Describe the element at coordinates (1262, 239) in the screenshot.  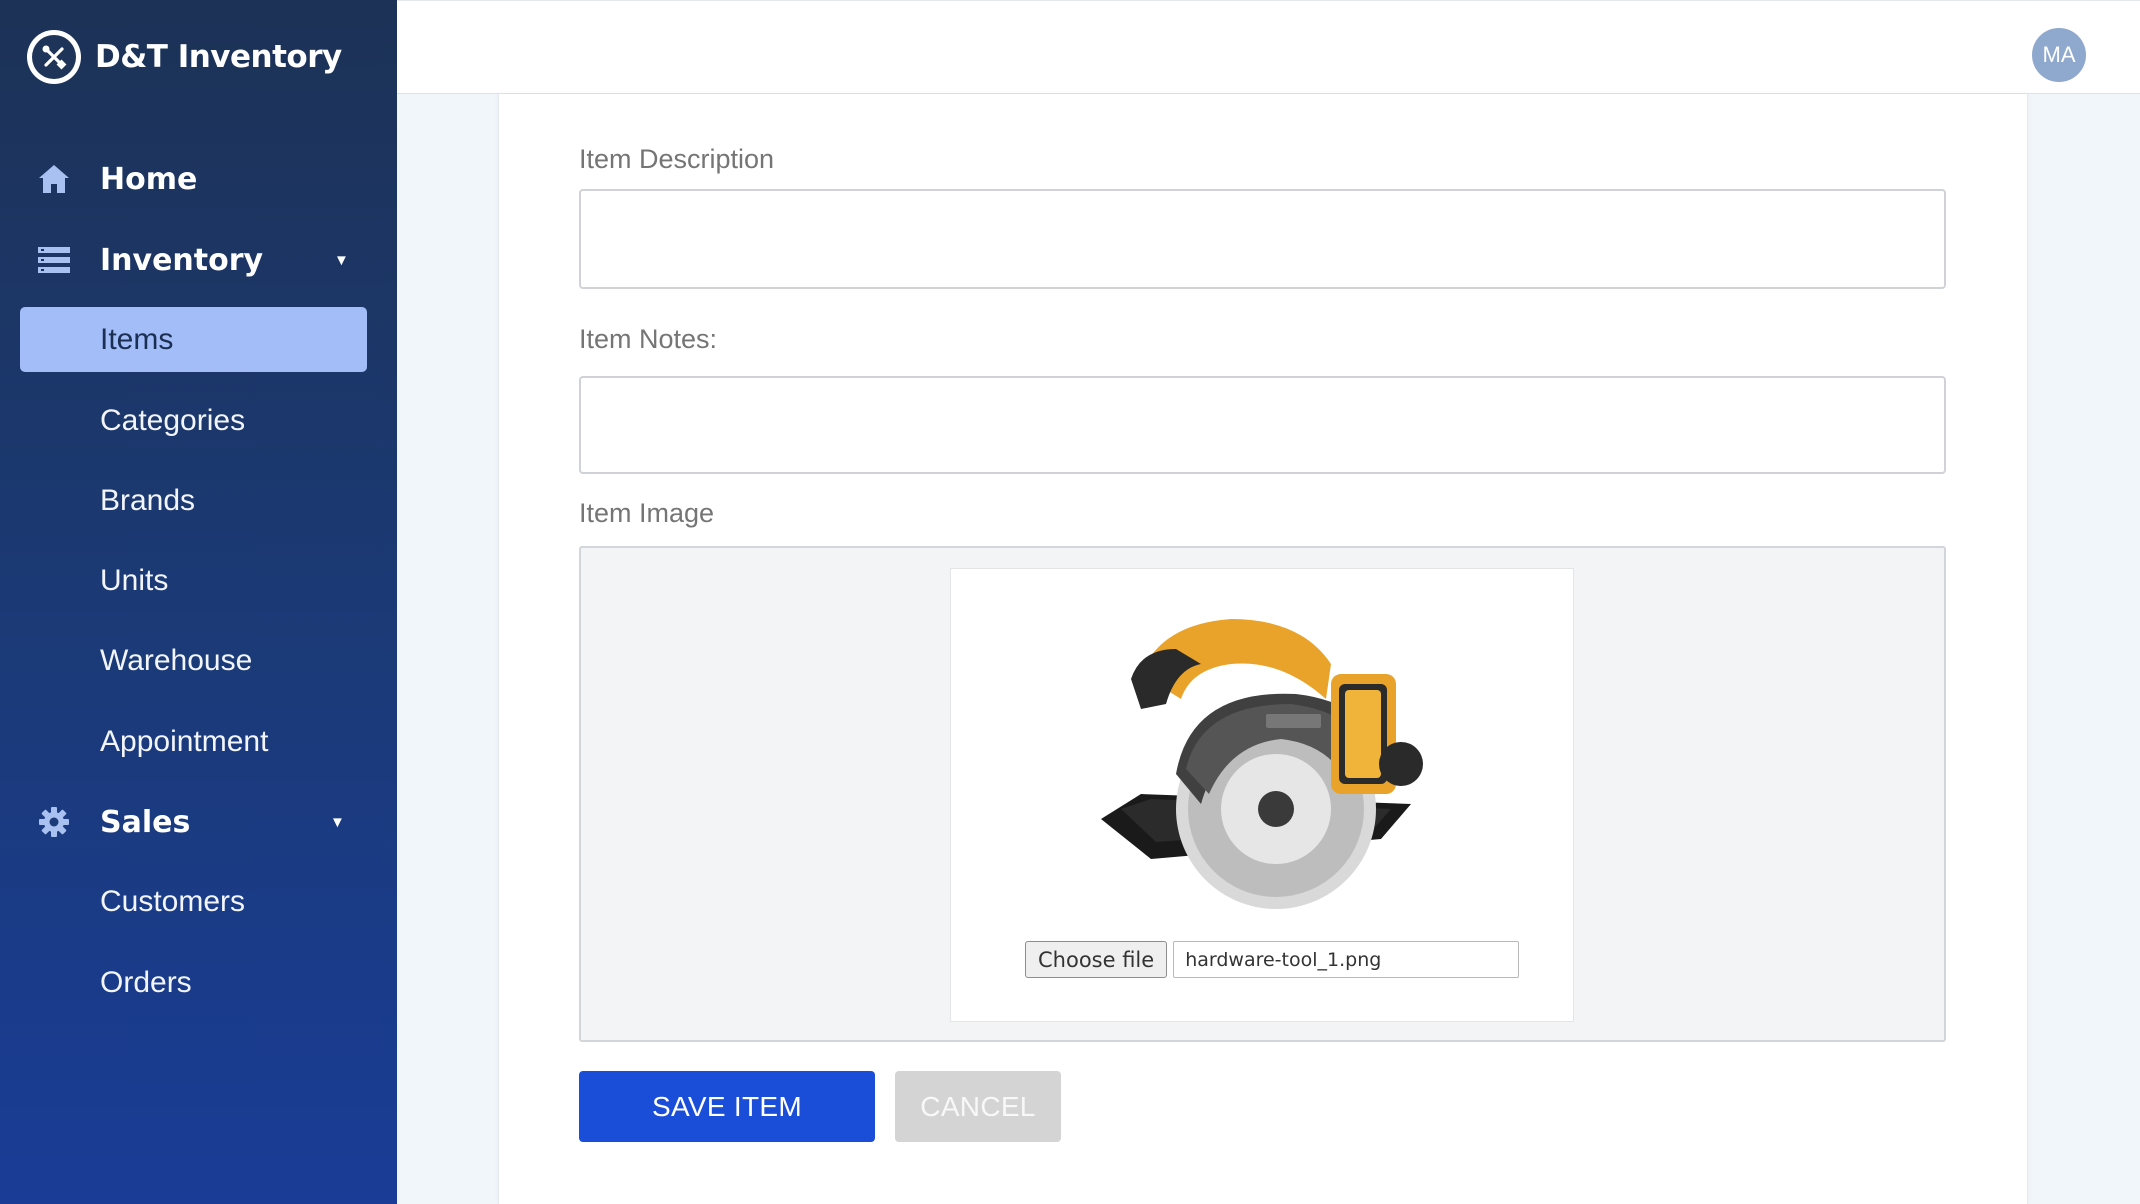
I see `item-description-input` at that location.